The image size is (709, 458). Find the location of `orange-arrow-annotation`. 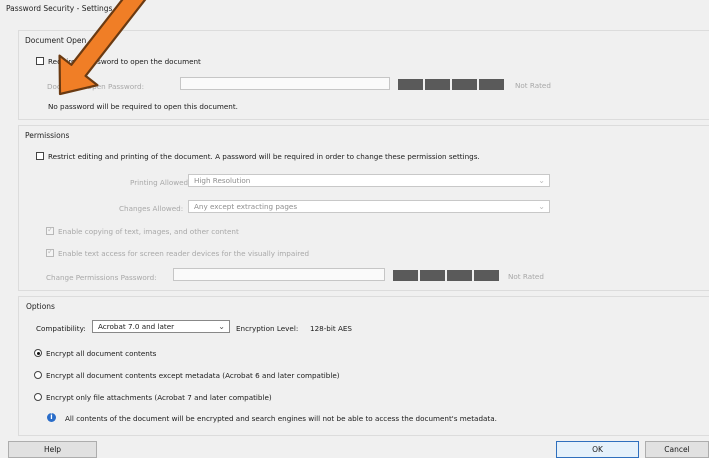

orange-arrow-annotation is located at coordinates (109, 48).